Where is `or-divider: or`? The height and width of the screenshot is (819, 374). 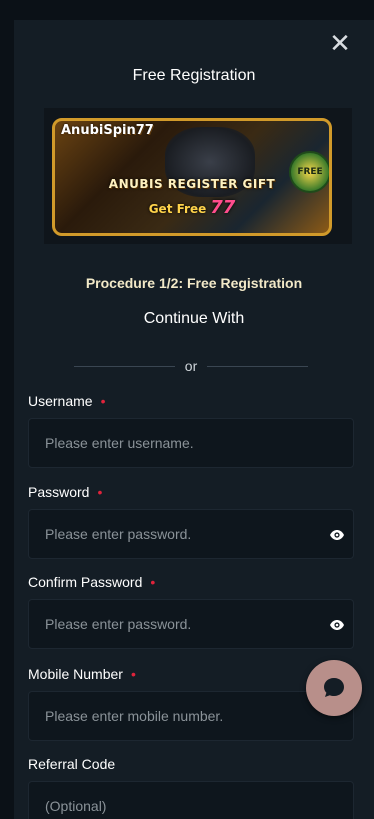
or-divider: or is located at coordinates (191, 366).